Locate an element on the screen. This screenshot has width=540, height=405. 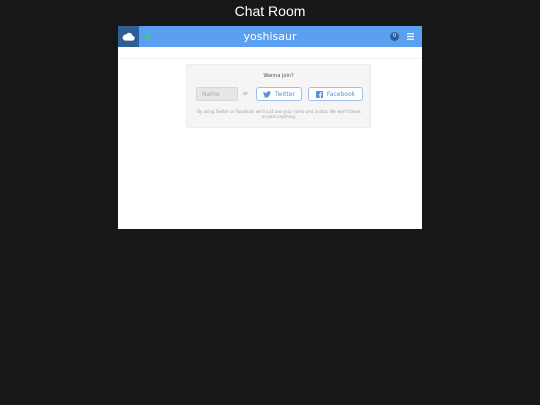
name-input is located at coordinates (217, 94).